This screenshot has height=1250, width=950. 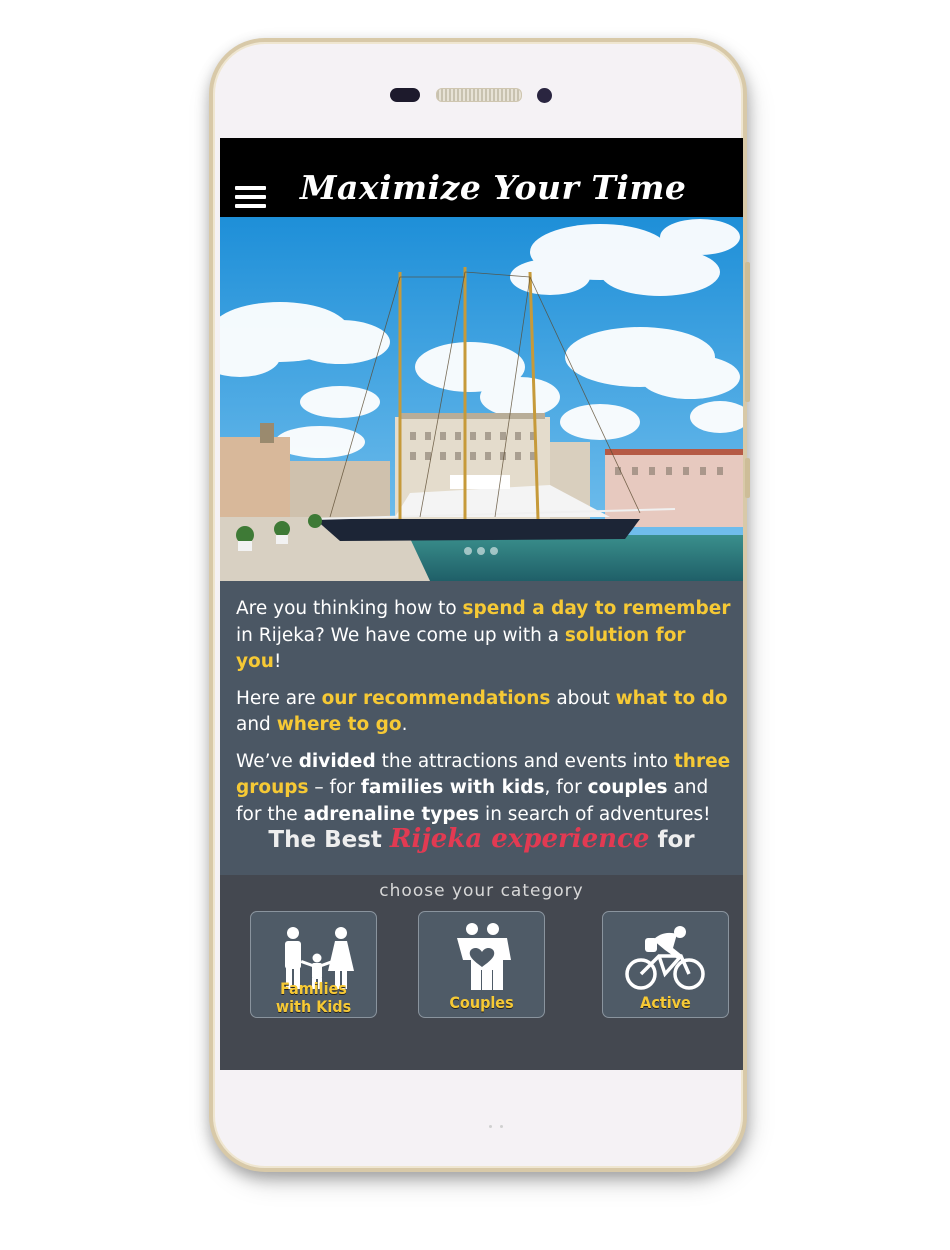 I want to click on tagline-suffix: for, so click(x=676, y=840).